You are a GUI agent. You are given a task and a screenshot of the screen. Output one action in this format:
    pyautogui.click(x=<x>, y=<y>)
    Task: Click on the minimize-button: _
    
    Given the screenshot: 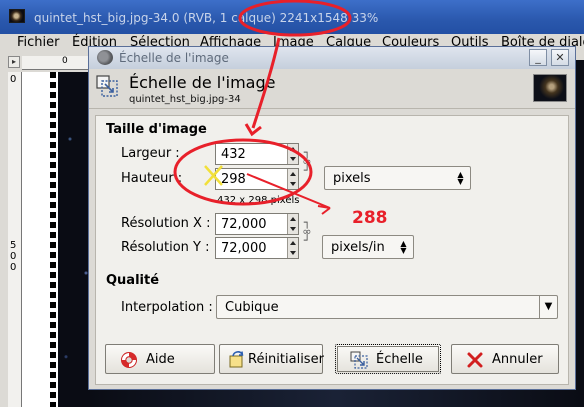 What is the action you would take?
    pyautogui.click(x=538, y=57)
    